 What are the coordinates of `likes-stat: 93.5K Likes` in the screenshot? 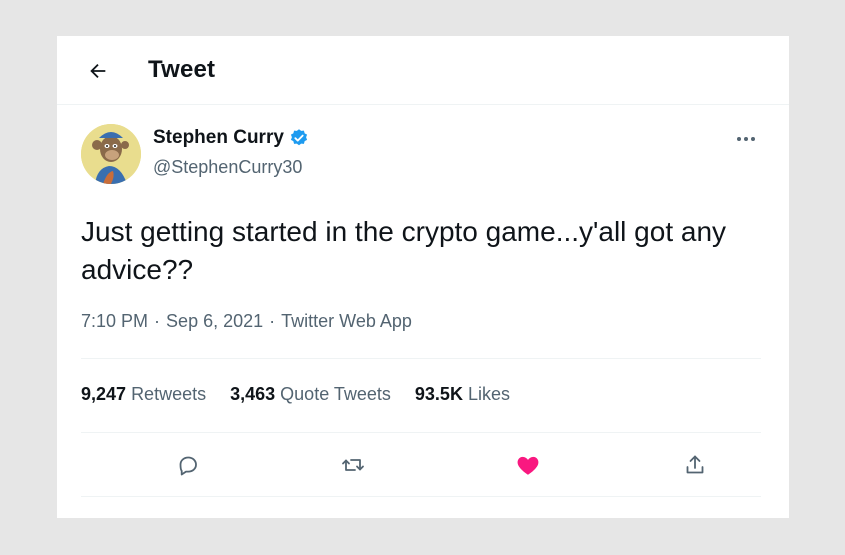 It's located at (462, 394).